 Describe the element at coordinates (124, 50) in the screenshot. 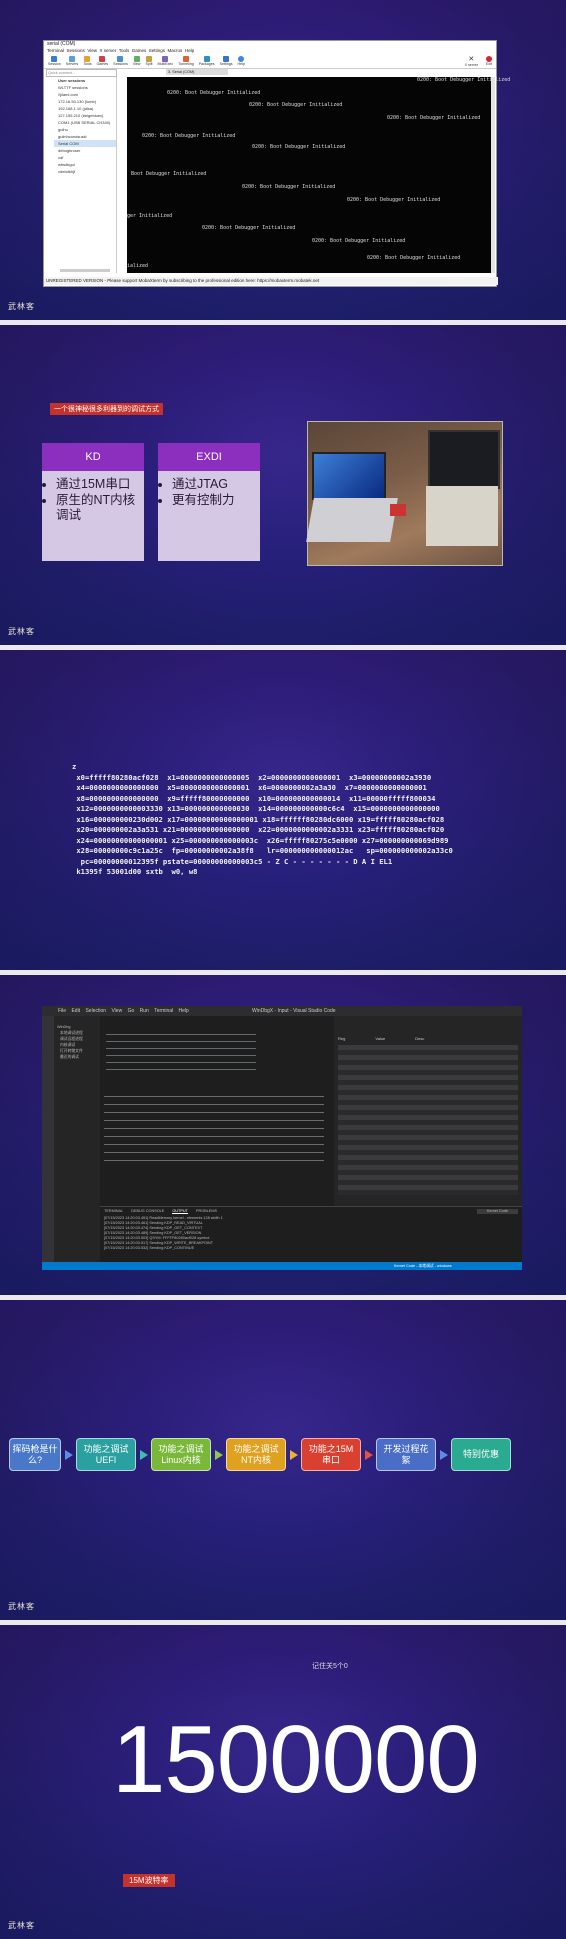

I see `menu-tools: Tools` at that location.